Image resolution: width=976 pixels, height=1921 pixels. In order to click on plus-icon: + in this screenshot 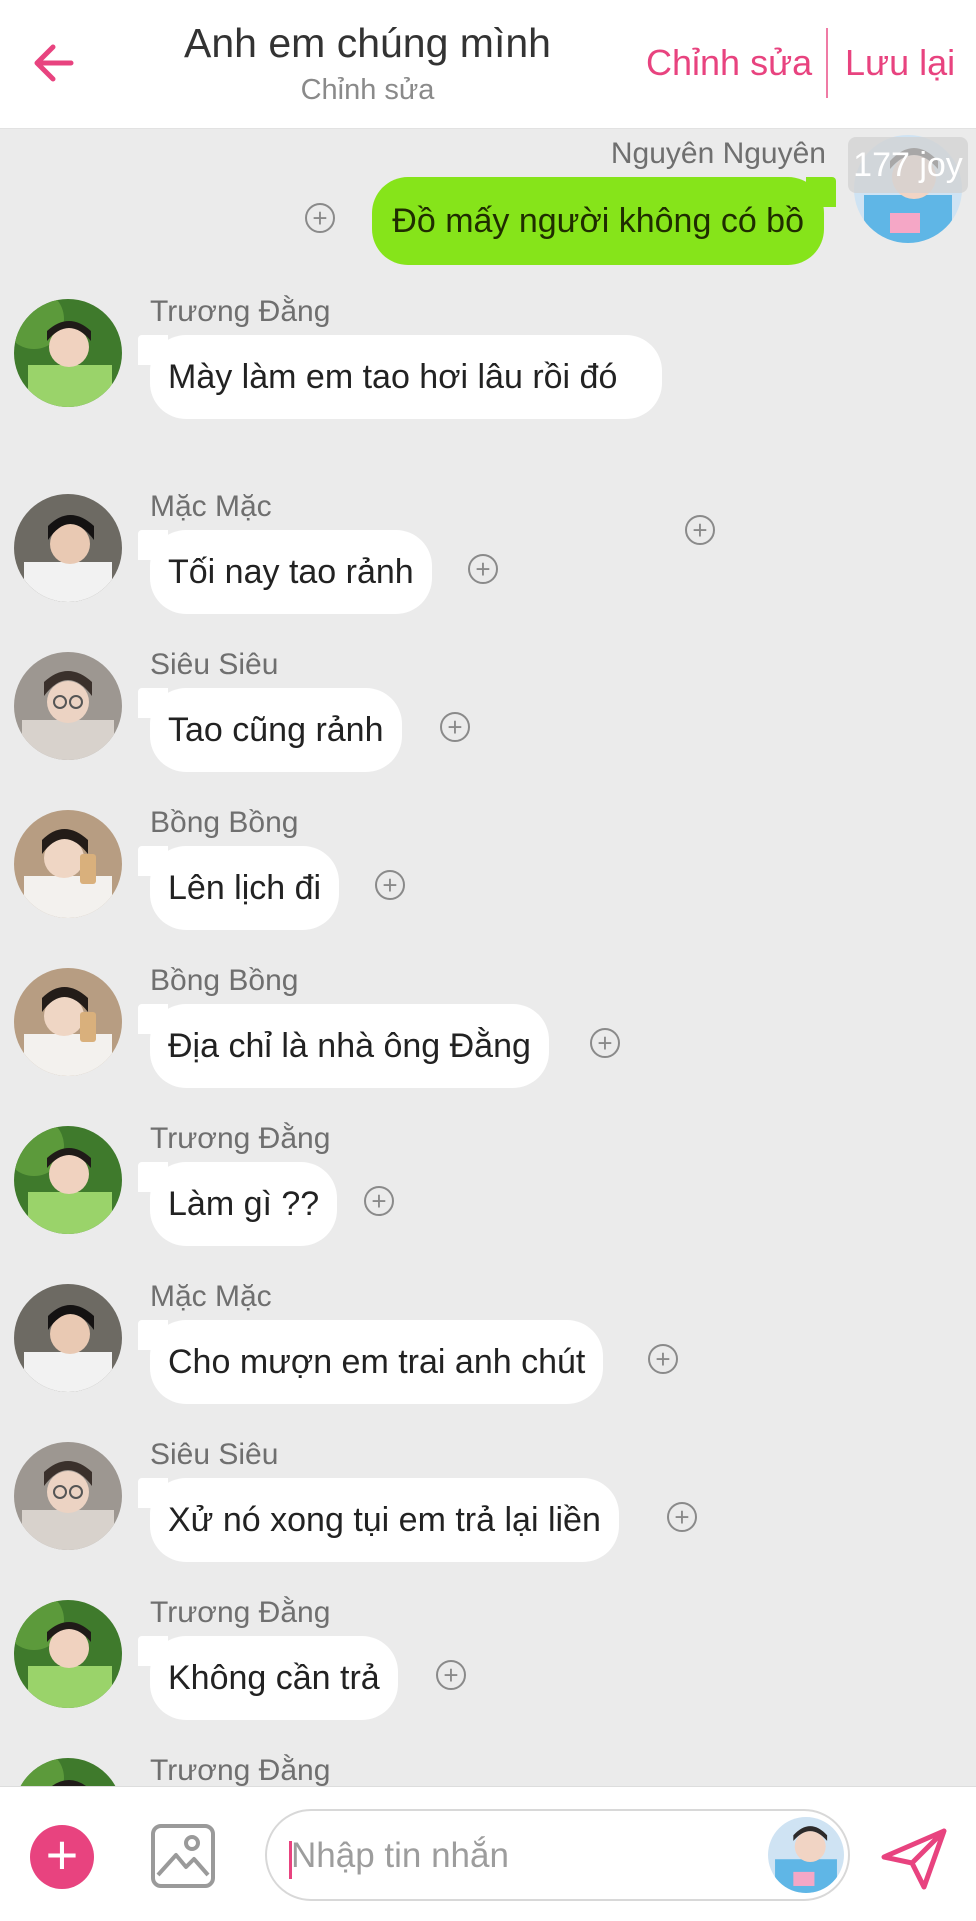, I will do `click(62, 1854)`.